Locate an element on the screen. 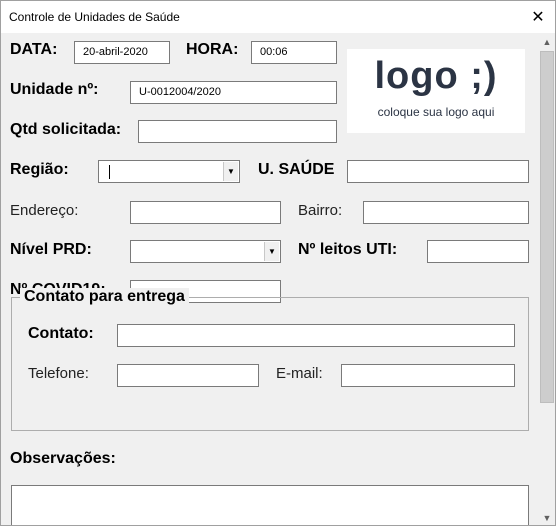  text-caret is located at coordinates (109, 172).